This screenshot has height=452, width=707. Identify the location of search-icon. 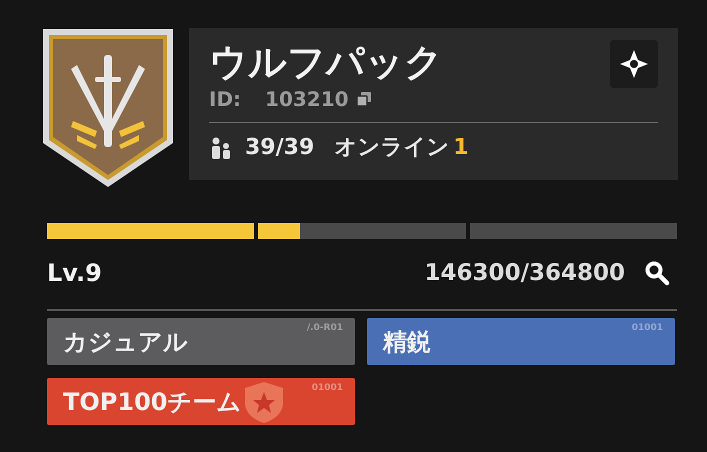
(657, 273).